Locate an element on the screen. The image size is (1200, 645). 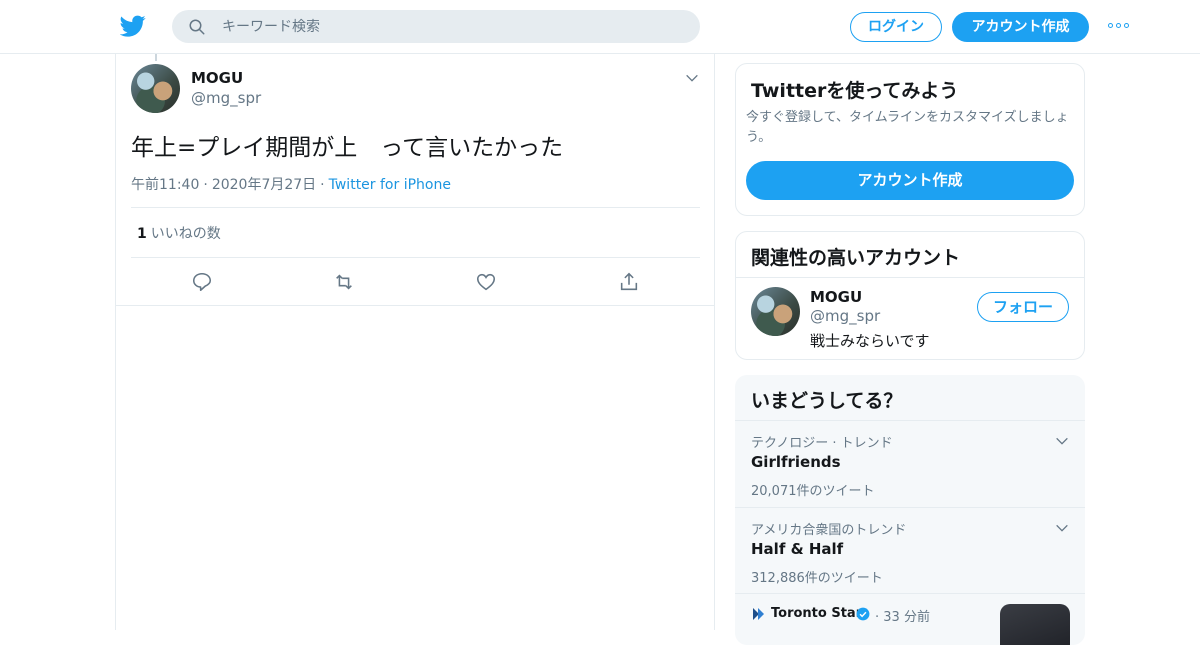
like-number: 1 is located at coordinates (142, 234).